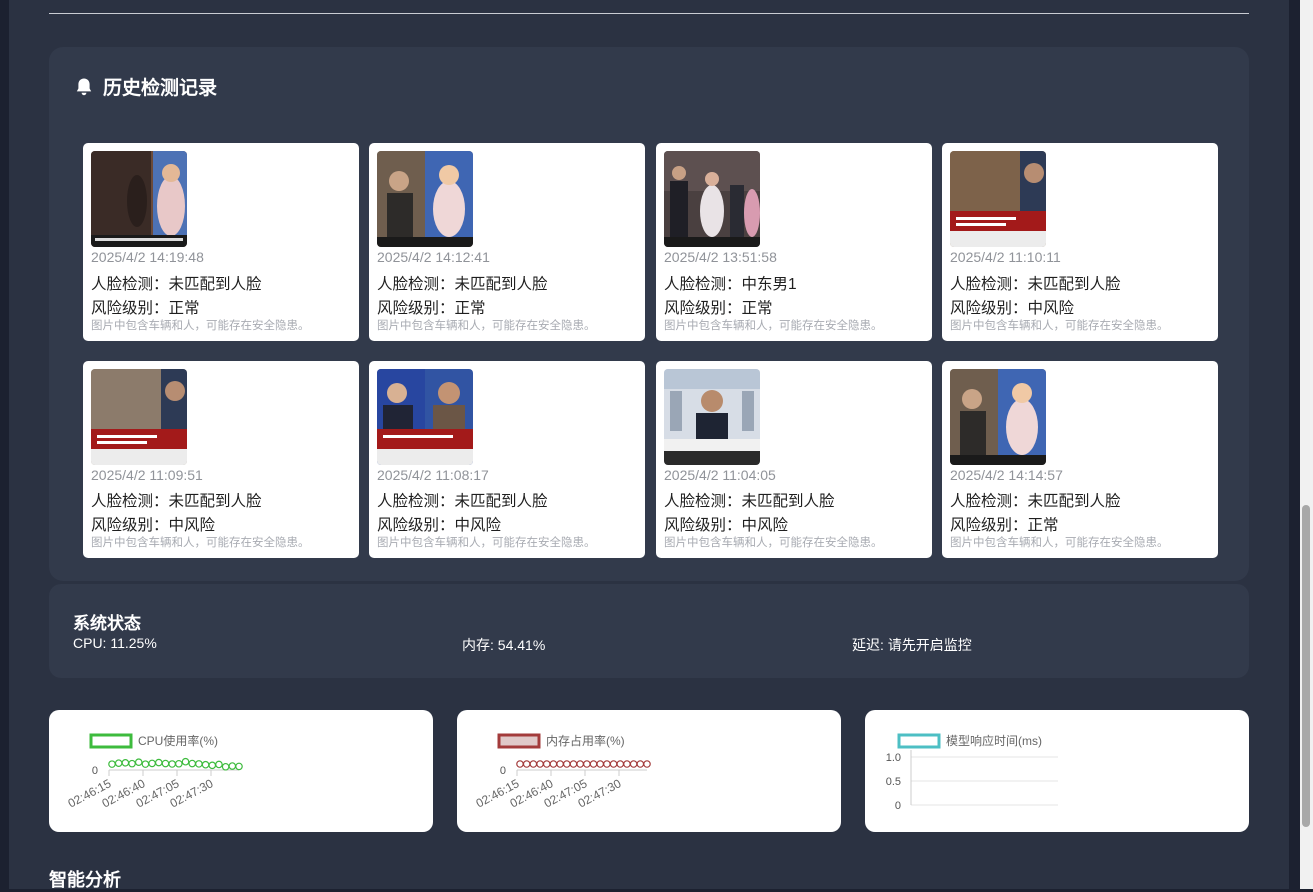  I want to click on section-divider, so click(649, 13).